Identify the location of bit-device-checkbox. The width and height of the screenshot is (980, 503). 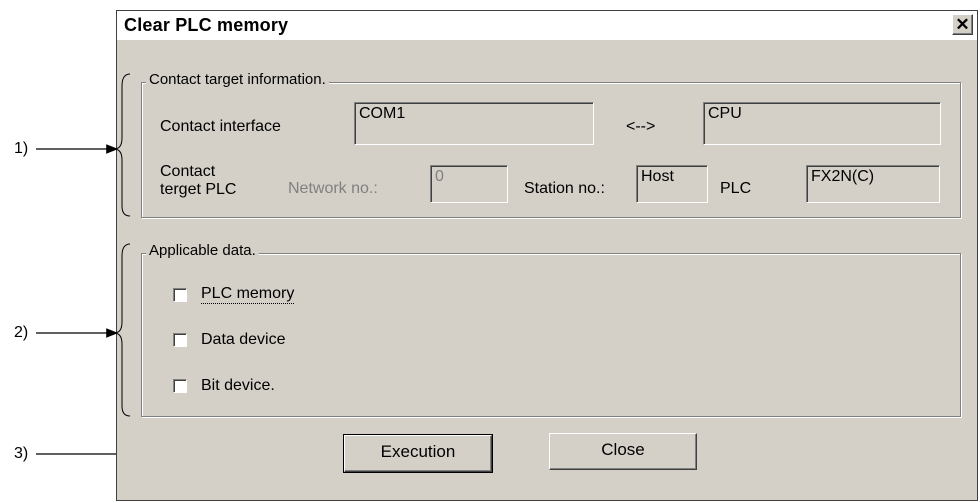
(180, 386).